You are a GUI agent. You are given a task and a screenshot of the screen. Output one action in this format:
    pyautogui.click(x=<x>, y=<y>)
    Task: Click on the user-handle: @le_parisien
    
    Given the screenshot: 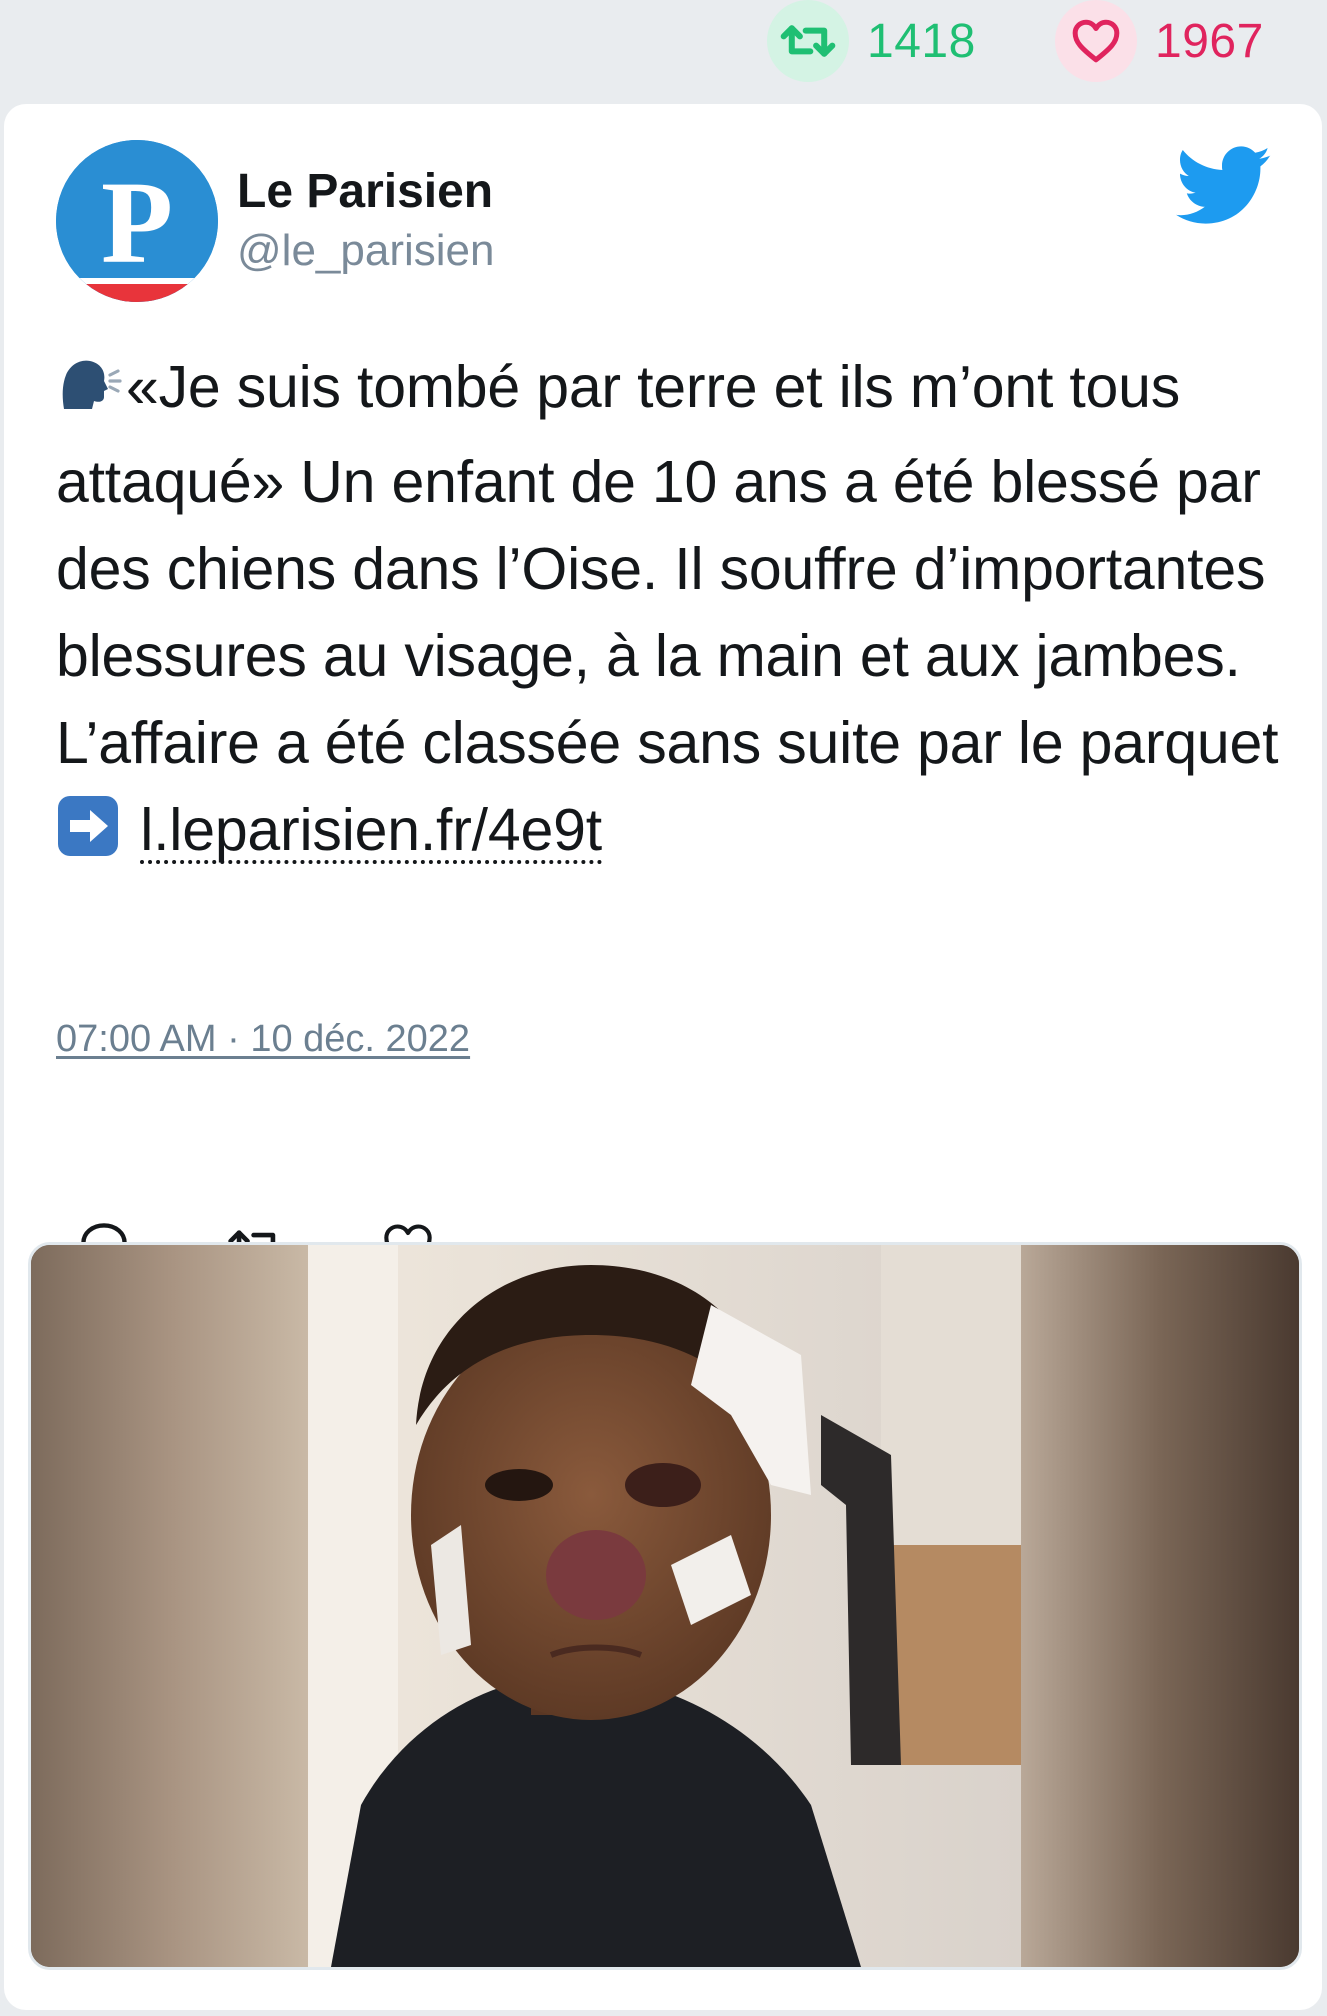 What is the action you would take?
    pyautogui.click(x=365, y=251)
    